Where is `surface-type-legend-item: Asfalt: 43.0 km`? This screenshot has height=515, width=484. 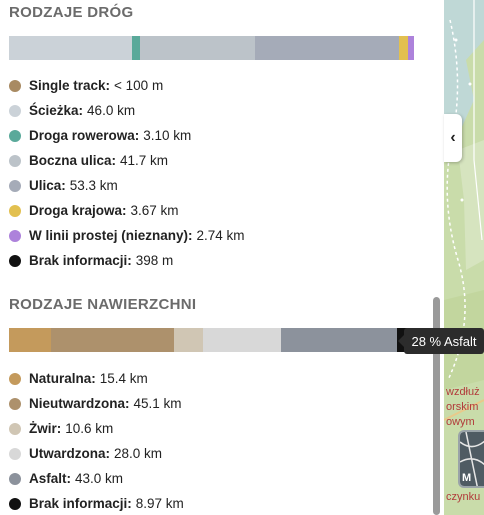 surface-type-legend-item: Asfalt: 43.0 km is located at coordinates (96, 478).